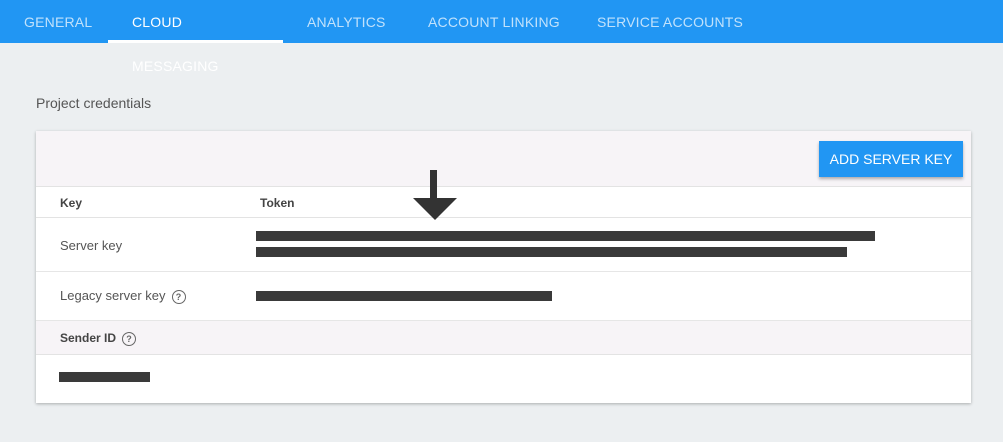 The width and height of the screenshot is (1003, 442). I want to click on card-toolbar: ADD SERVER KEY, so click(503, 159).